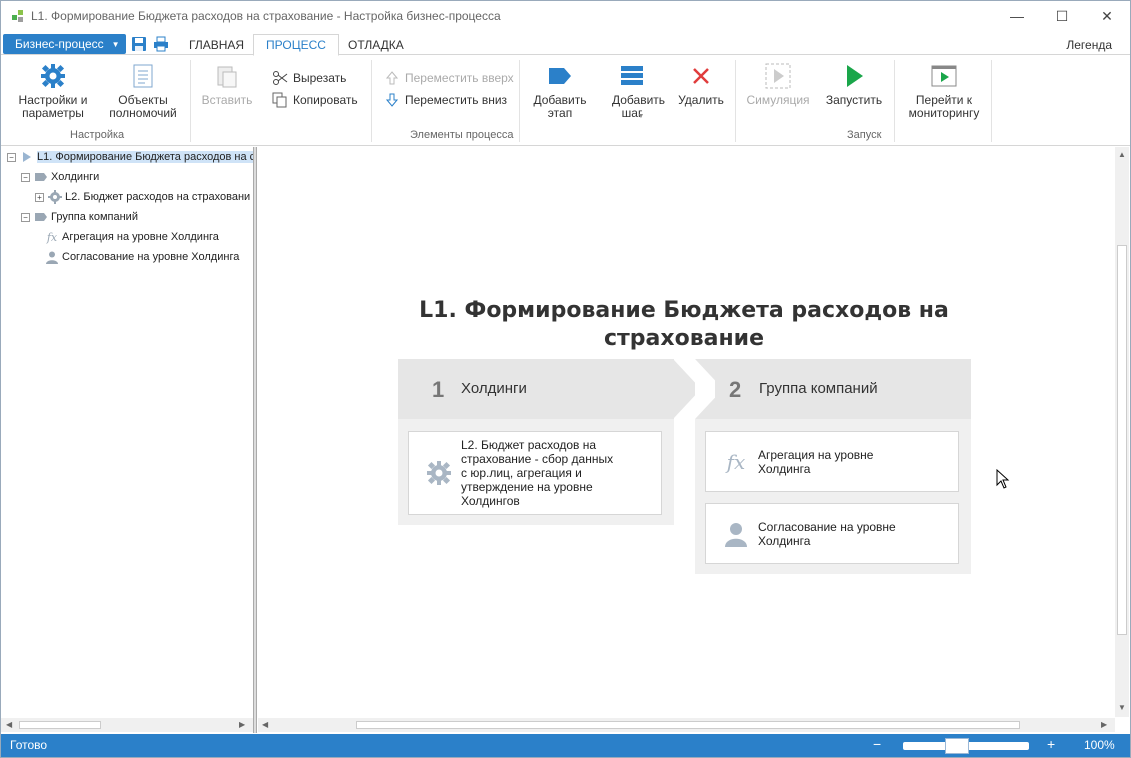  Describe the element at coordinates (151, 257) in the screenshot. I see `tree-item-label: Согласование на уровне Холдинга` at that location.